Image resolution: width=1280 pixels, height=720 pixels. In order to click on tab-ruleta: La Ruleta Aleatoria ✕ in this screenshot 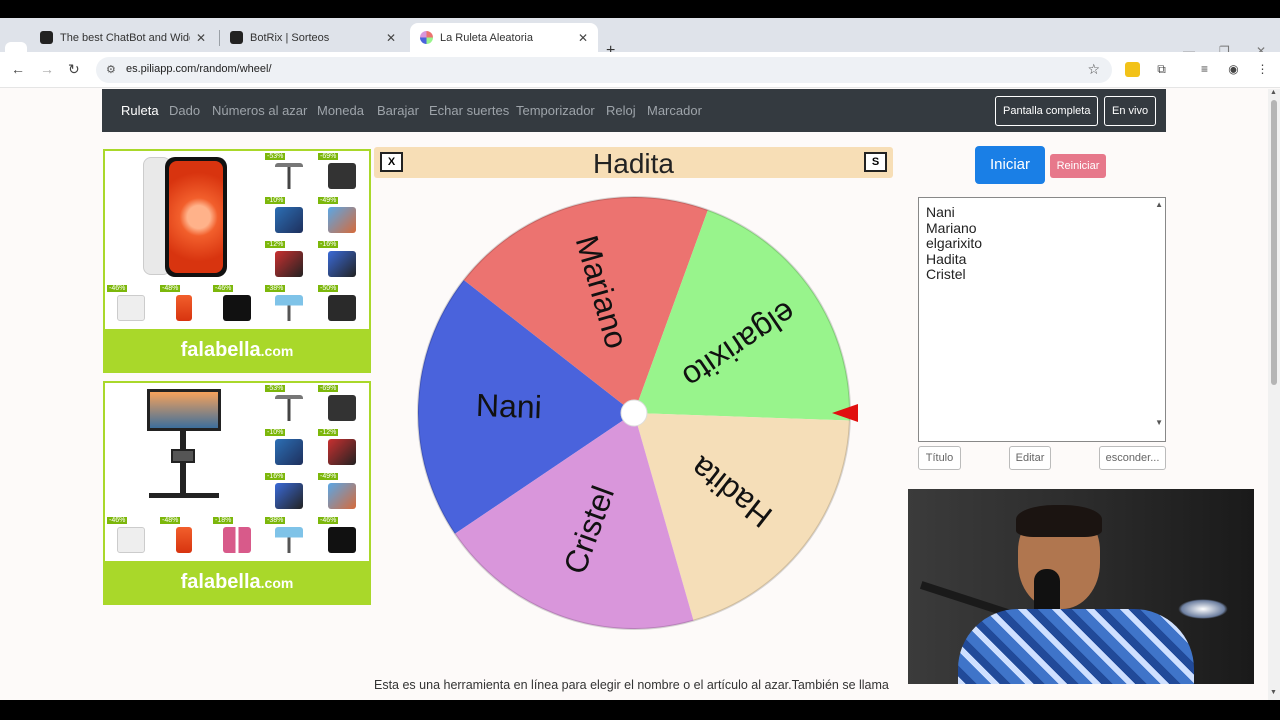, I will do `click(504, 37)`.